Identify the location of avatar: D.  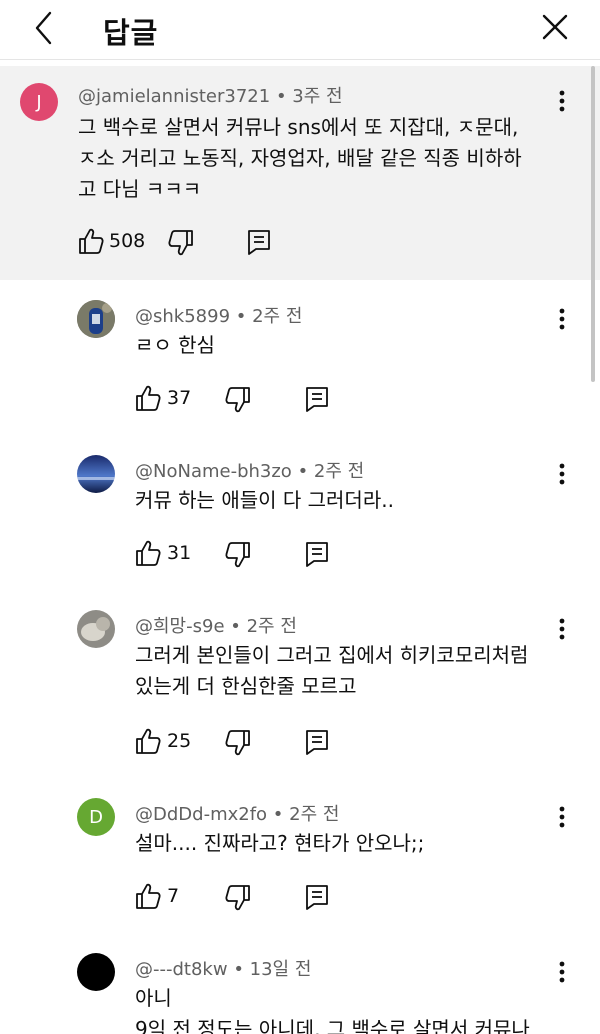
(96, 817).